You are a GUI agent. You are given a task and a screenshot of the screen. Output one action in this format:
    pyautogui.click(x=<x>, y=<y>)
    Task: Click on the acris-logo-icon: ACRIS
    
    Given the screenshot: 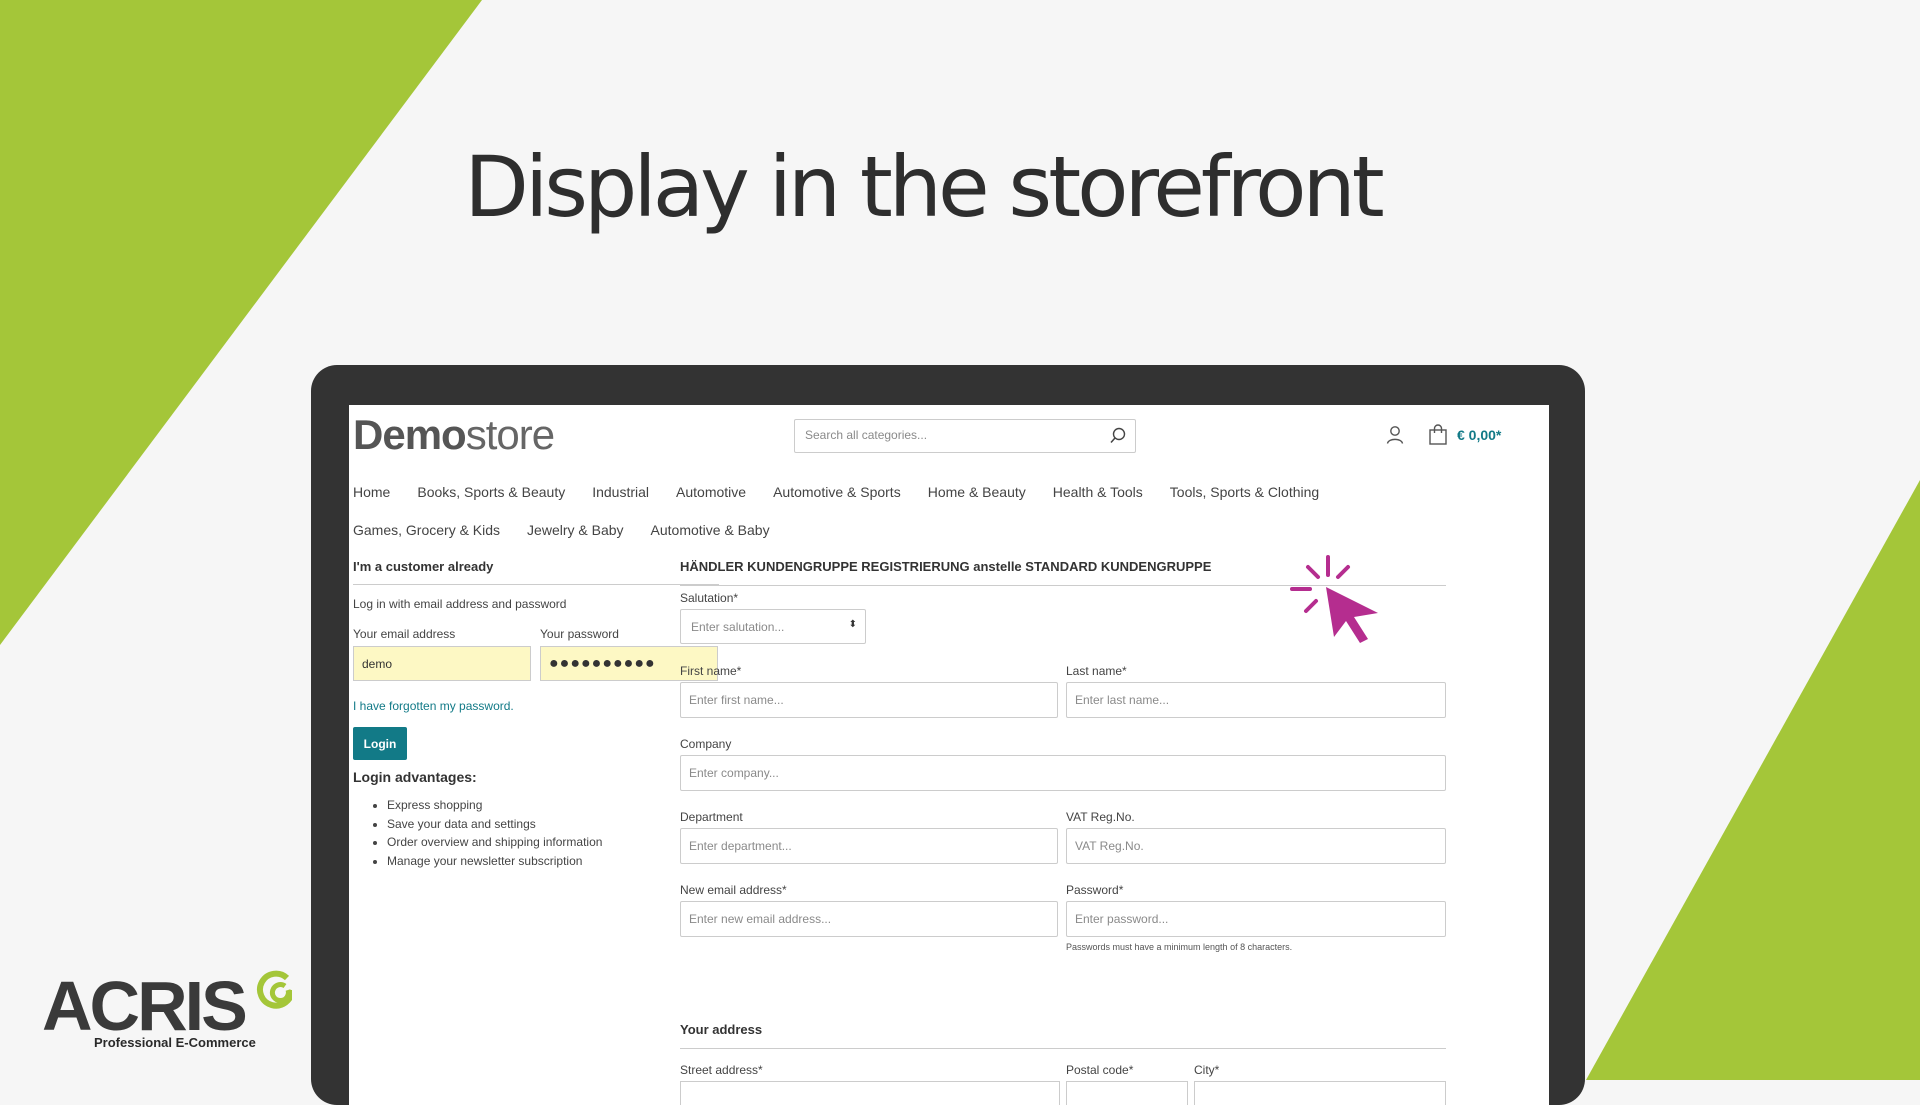 What is the action you would take?
    pyautogui.click(x=167, y=1003)
    